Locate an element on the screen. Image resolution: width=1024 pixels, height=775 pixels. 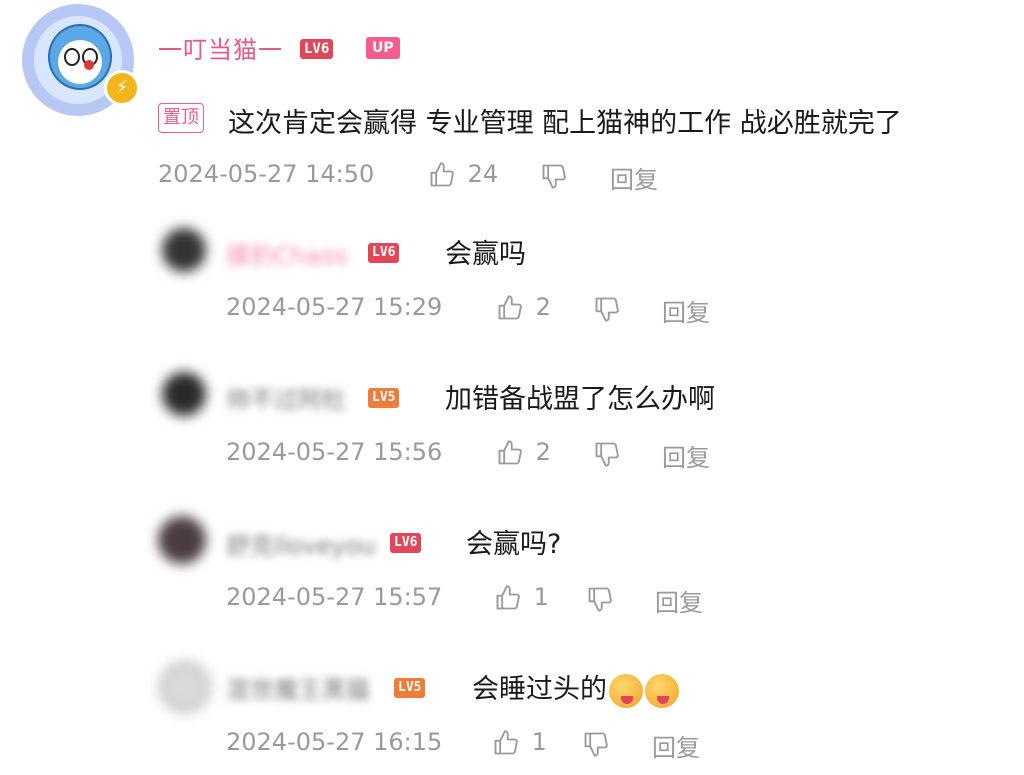
reply-text: 会赢吗 is located at coordinates (485, 254).